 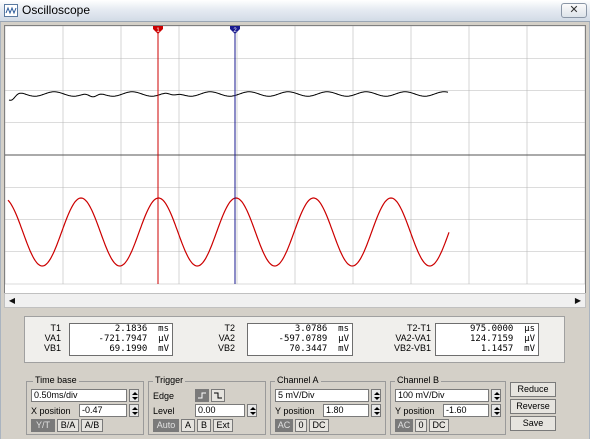 I want to click on t1-labels: T1 VA1 VB1, so click(x=51, y=338).